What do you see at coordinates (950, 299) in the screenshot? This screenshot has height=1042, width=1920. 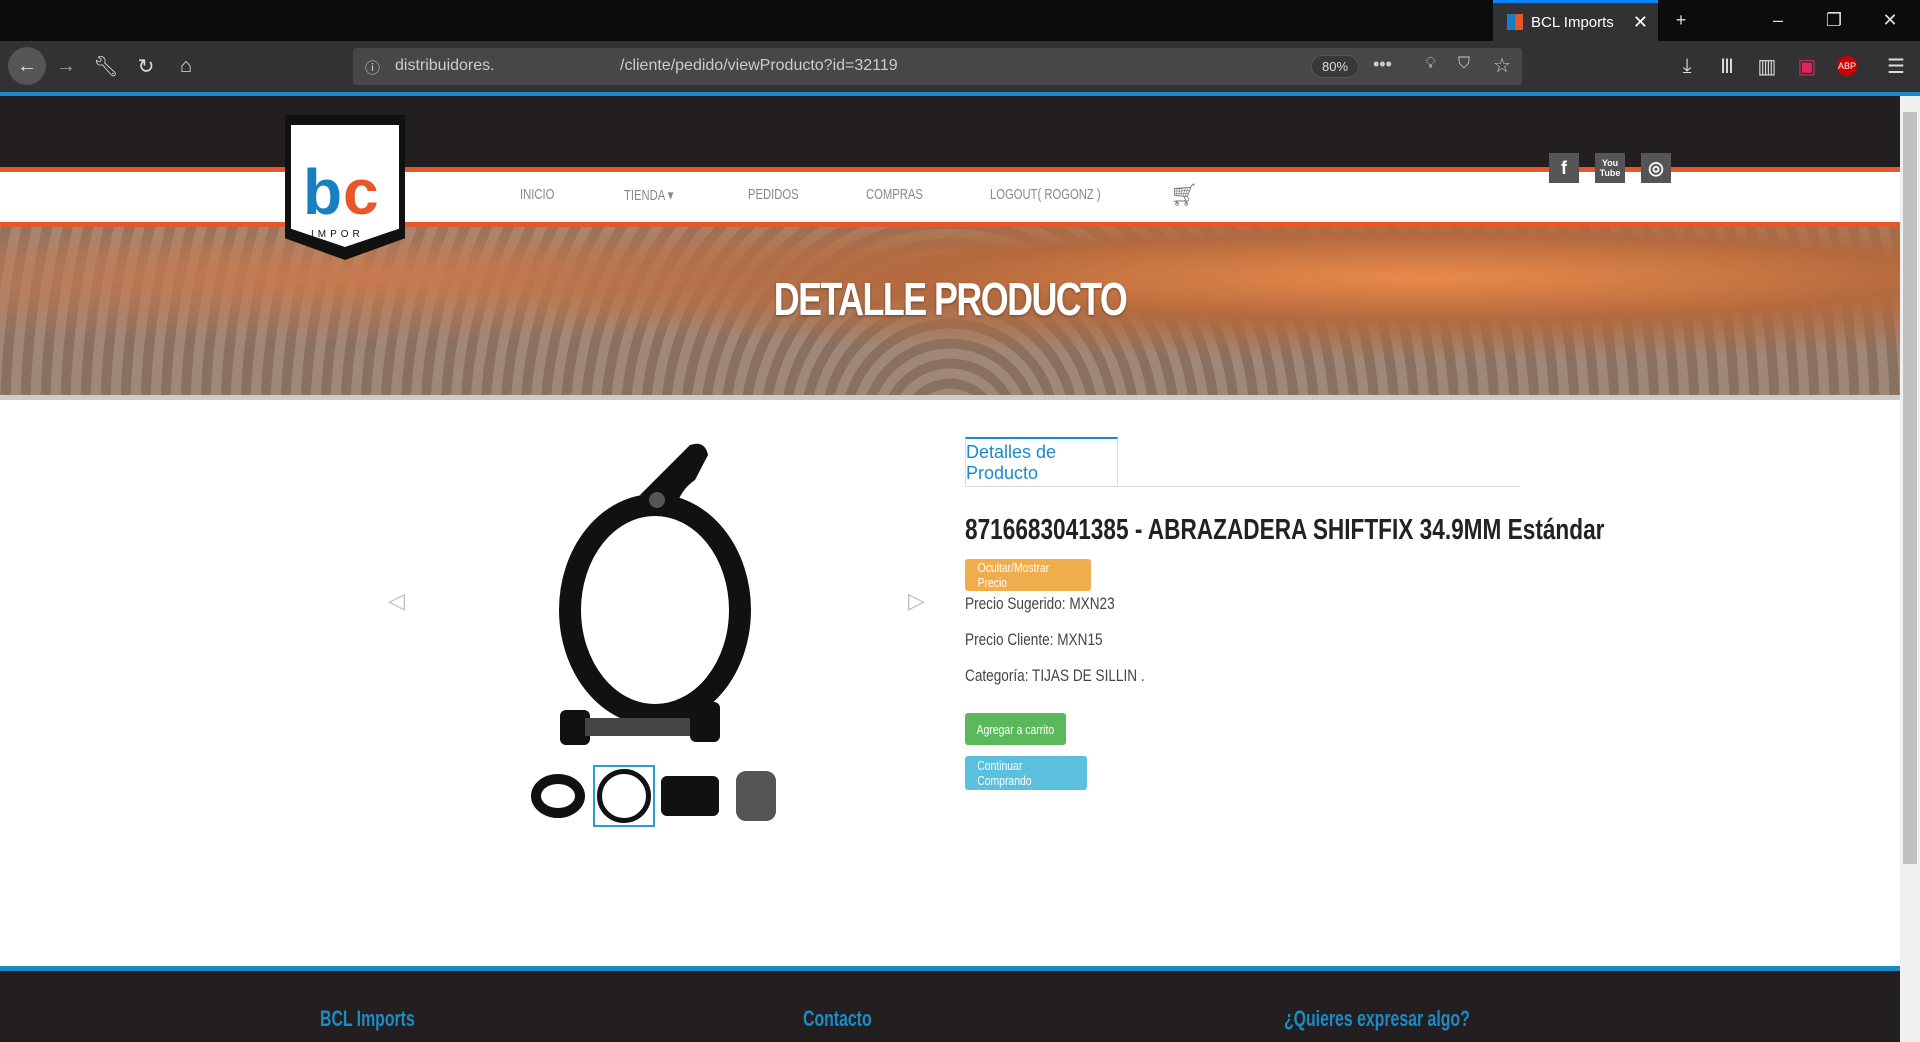 I see `page-title: DETALLE PRODUCTO` at bounding box center [950, 299].